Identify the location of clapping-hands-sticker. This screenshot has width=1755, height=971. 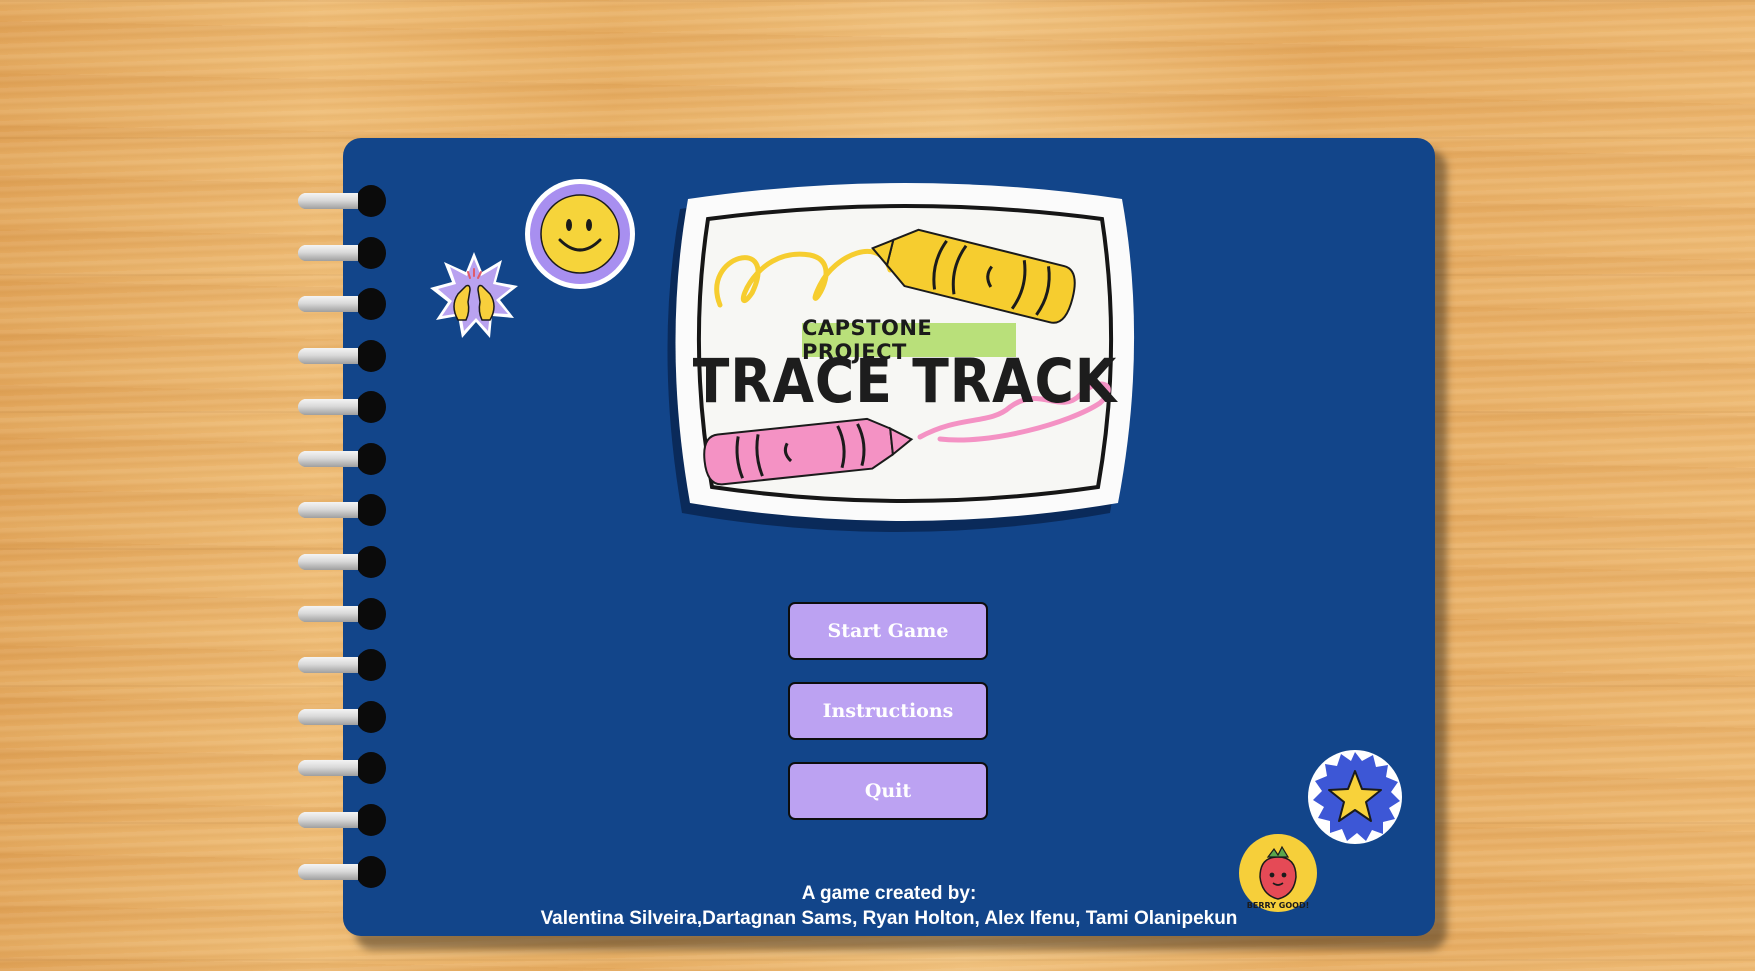
(474, 295).